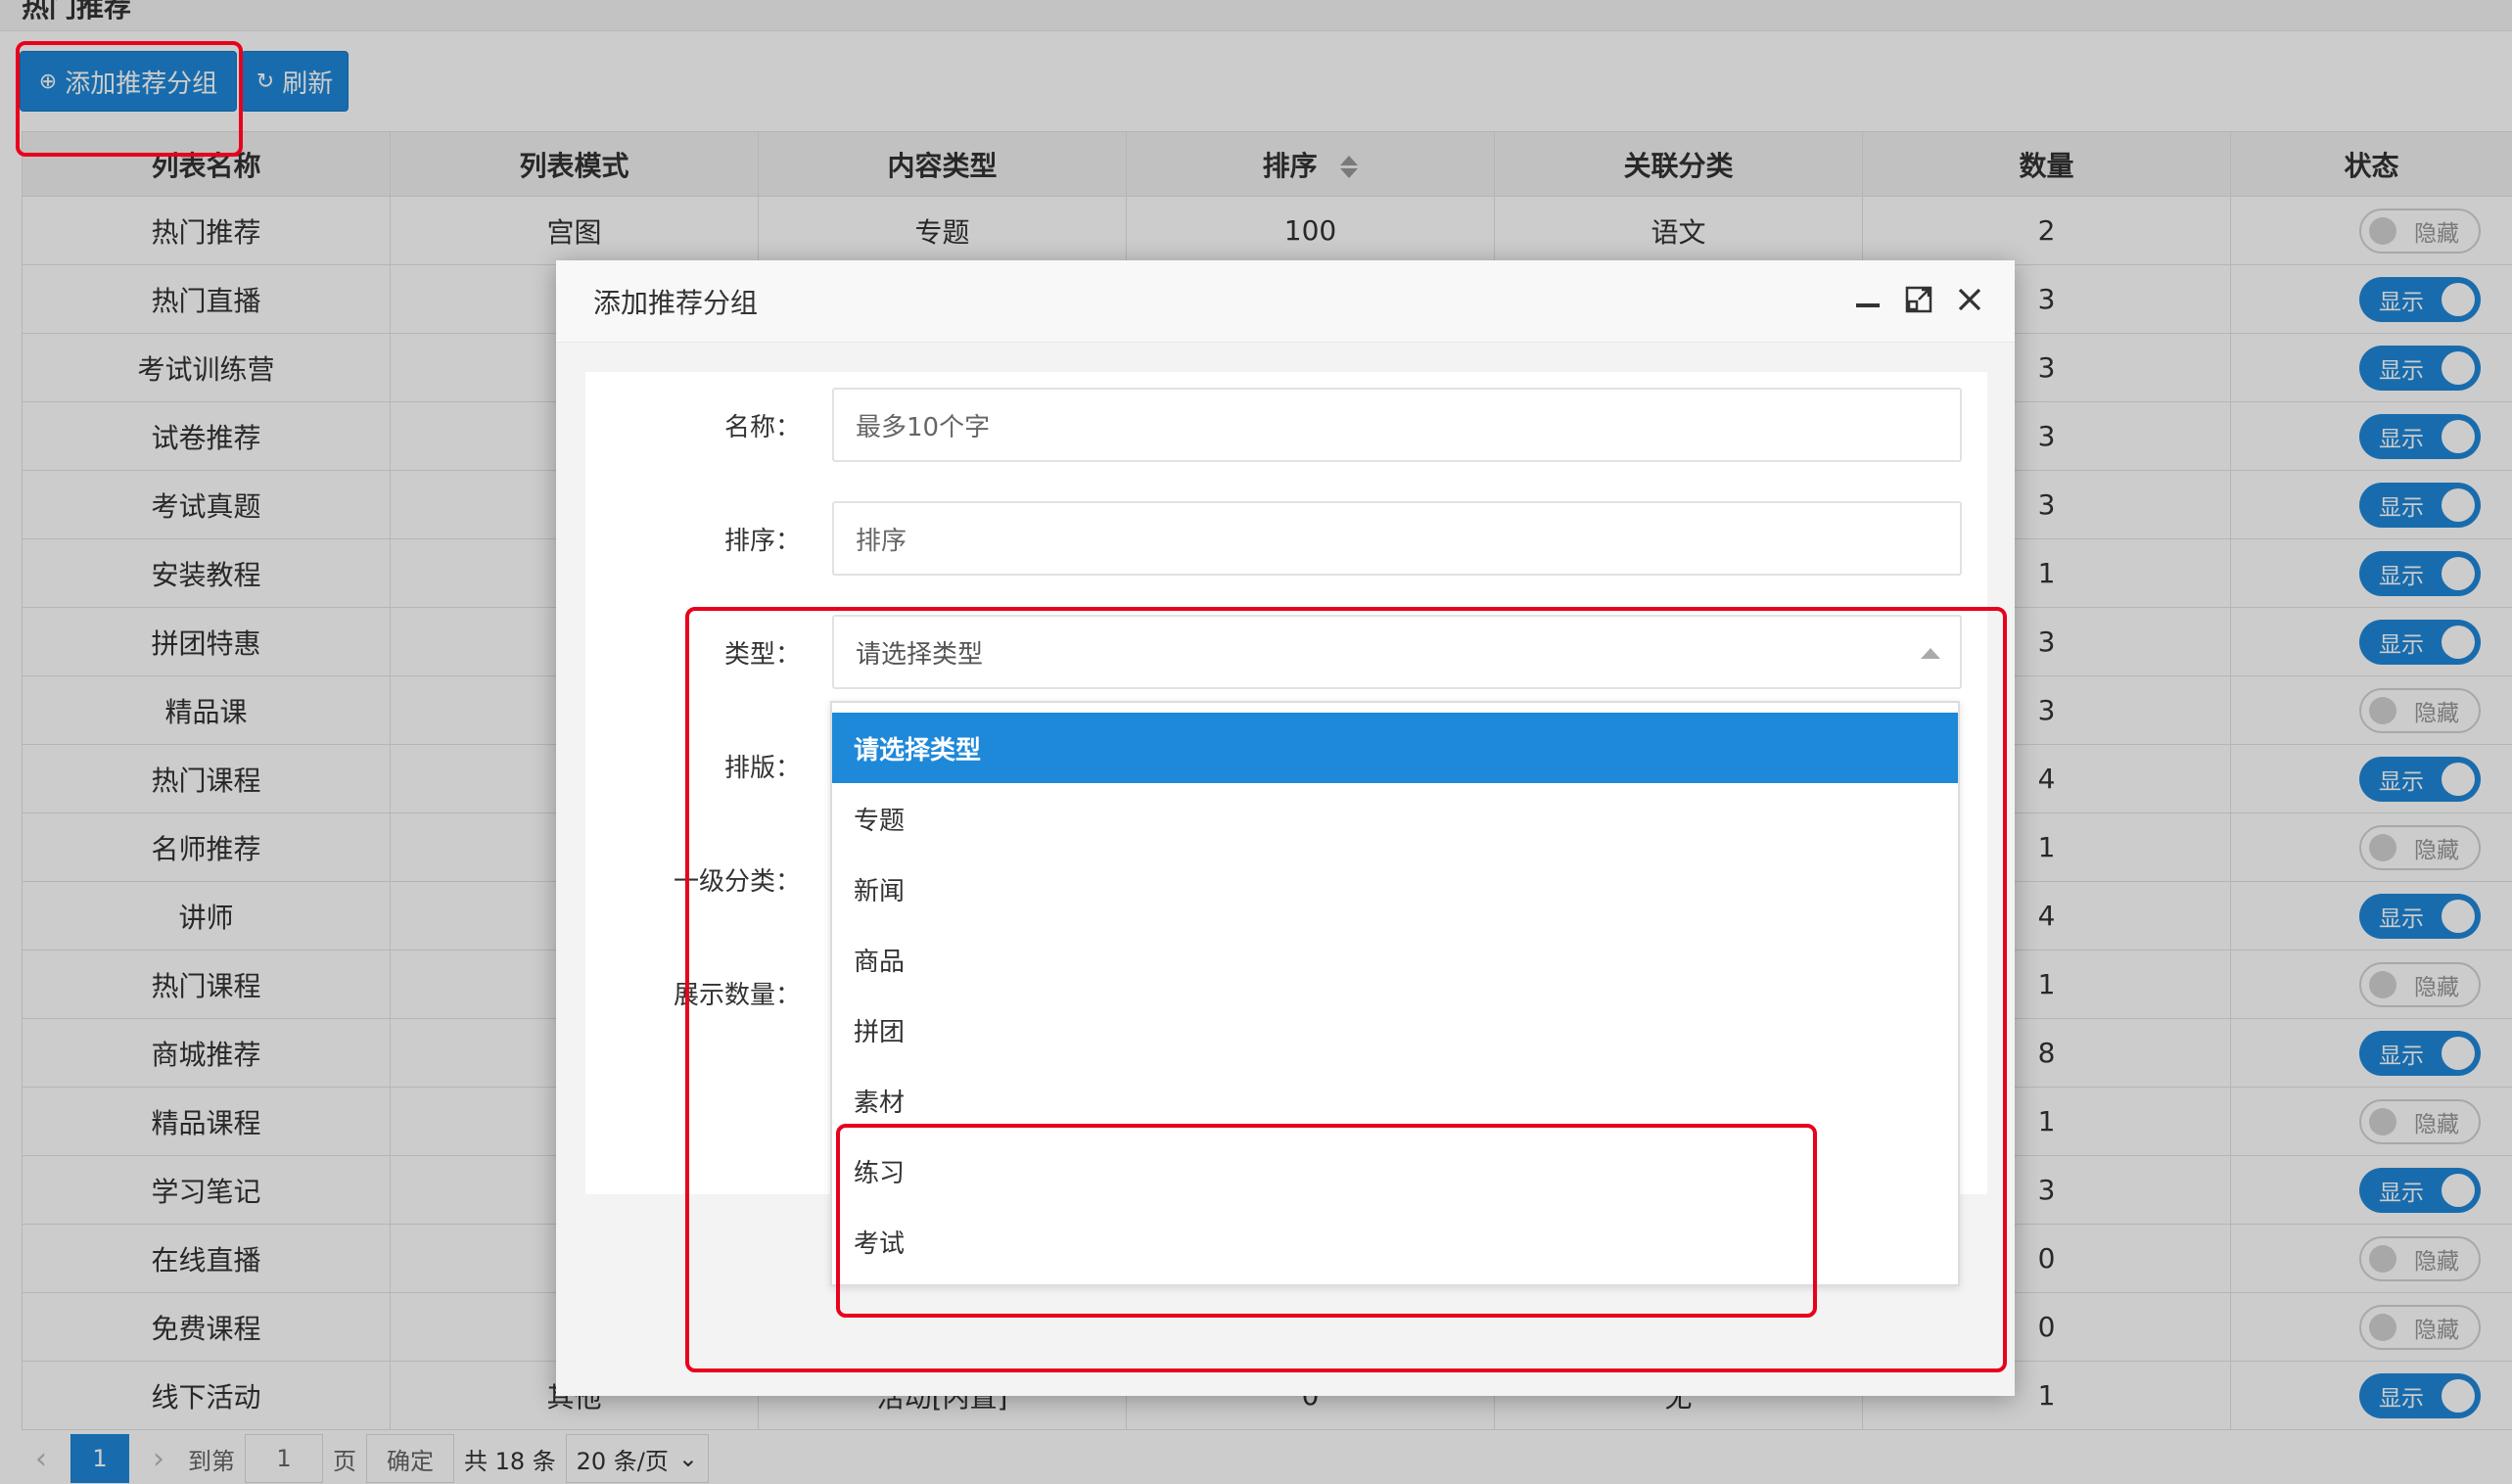  I want to click on dialog-header: 添加推荐分组, so click(1285, 301).